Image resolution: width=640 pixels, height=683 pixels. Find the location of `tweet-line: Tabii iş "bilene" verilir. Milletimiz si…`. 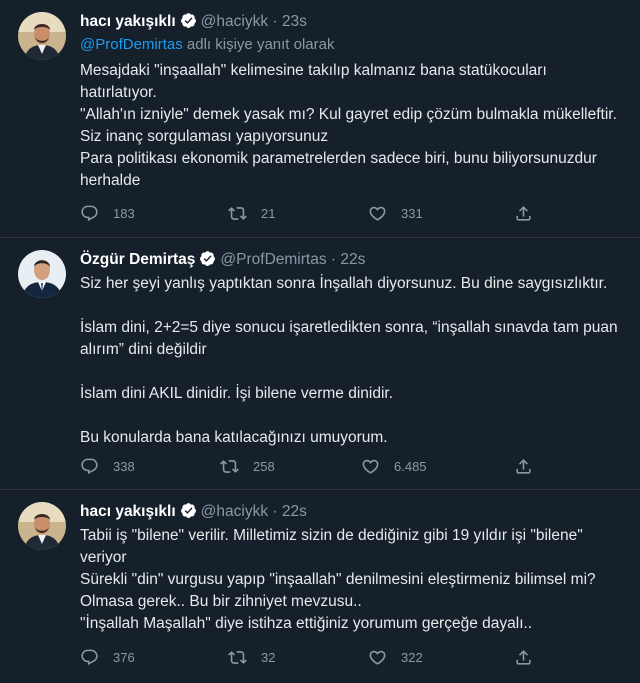

tweet-line: Tabii iş "bilene" verilir. Milletimiz si… is located at coordinates (331, 546).